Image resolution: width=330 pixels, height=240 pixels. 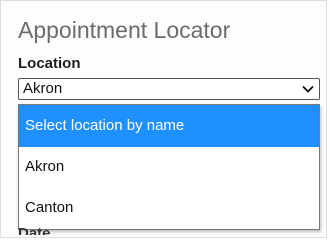 I want to click on location-label: Location, so click(x=49, y=63).